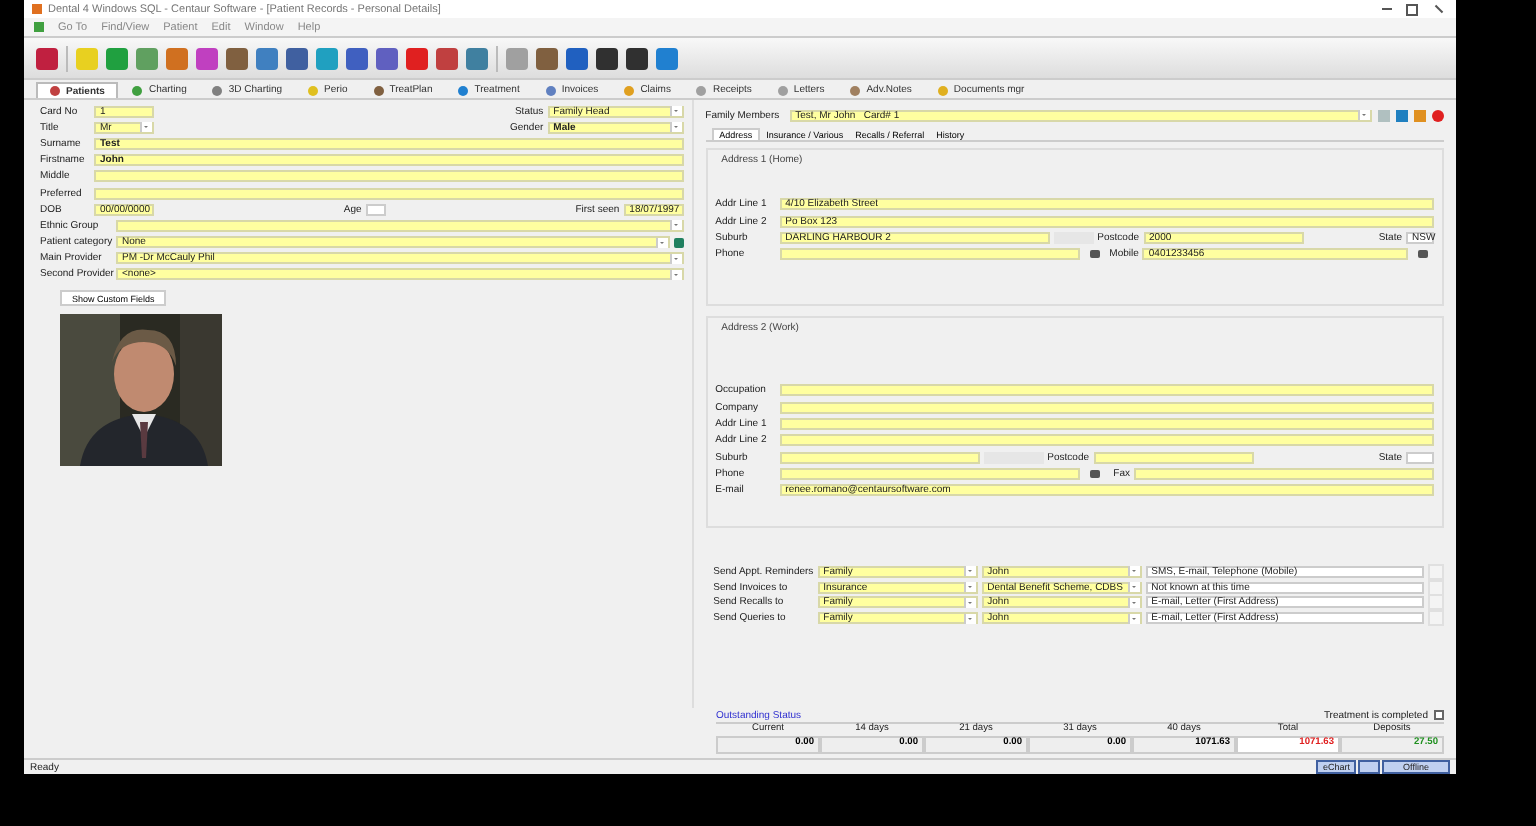 This screenshot has height=826, width=1536. Describe the element at coordinates (1438, 115) in the screenshot. I see `remove-icon` at that location.